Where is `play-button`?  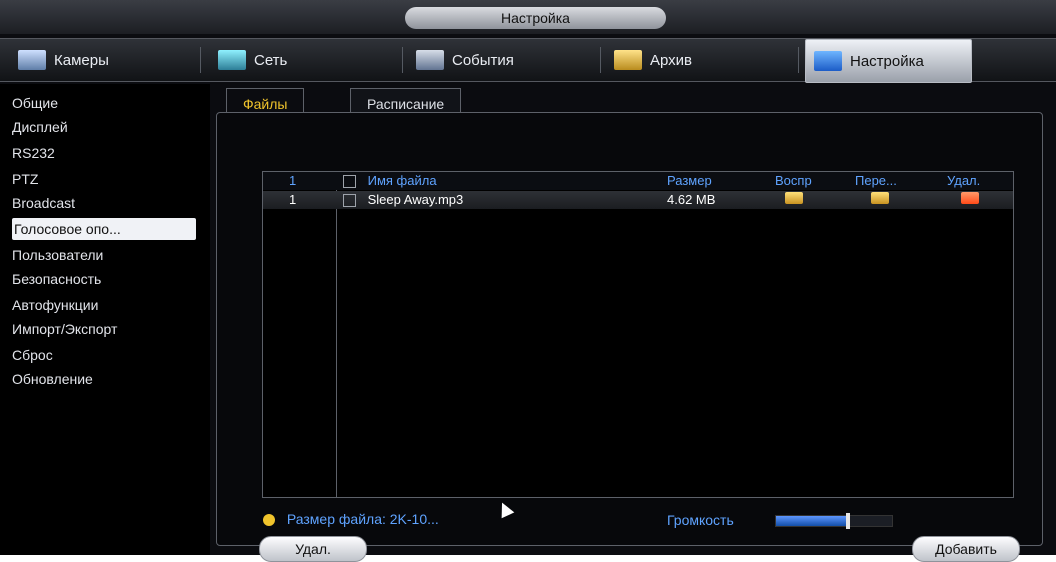
play-button is located at coordinates (800, 200).